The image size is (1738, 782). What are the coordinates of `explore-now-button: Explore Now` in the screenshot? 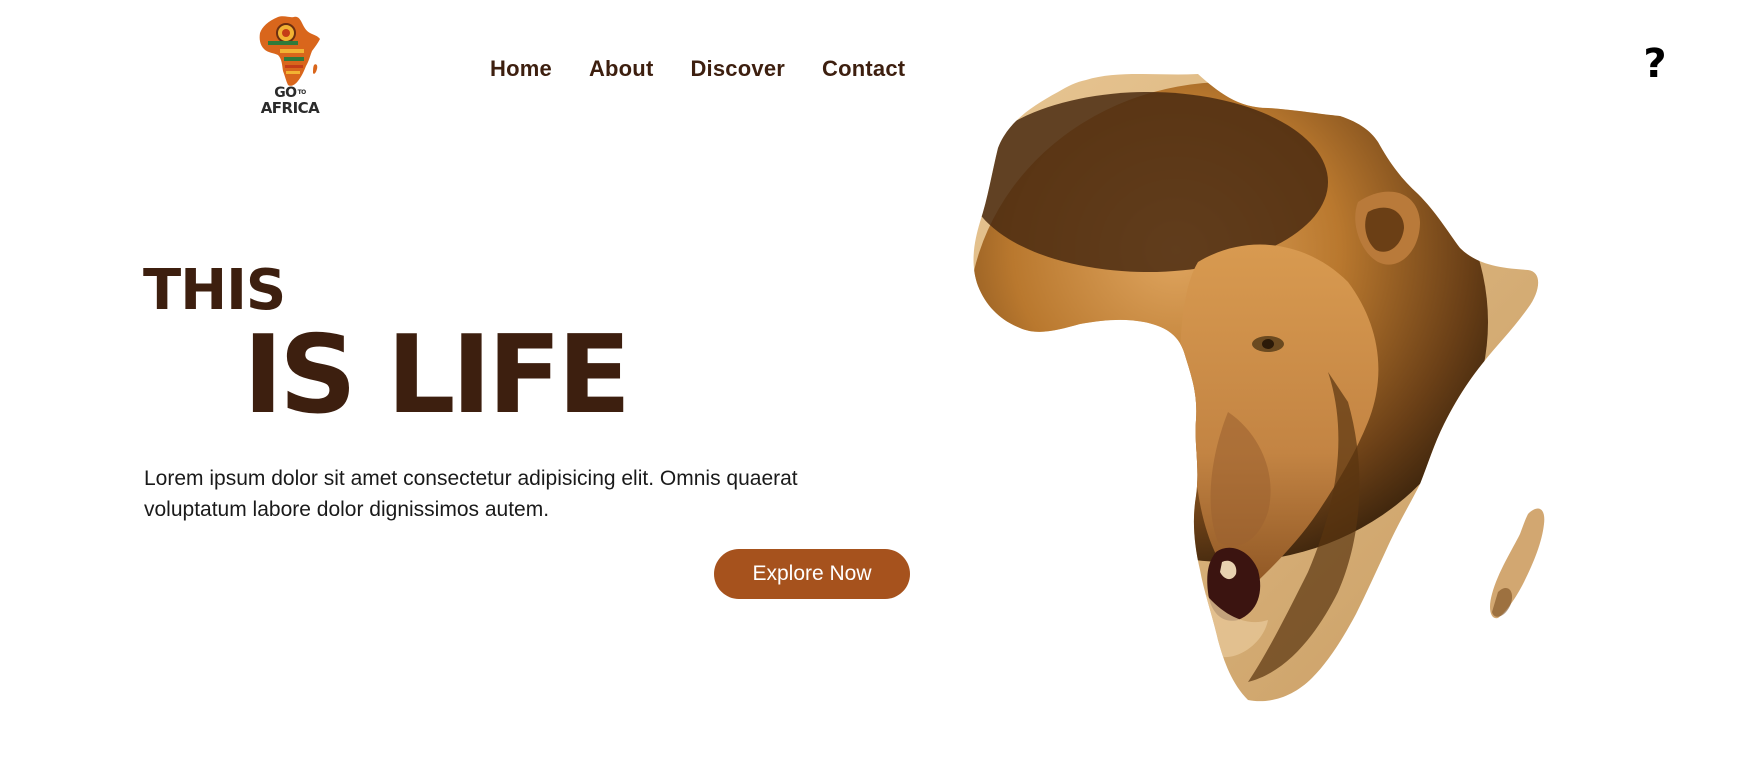 It's located at (812, 574).